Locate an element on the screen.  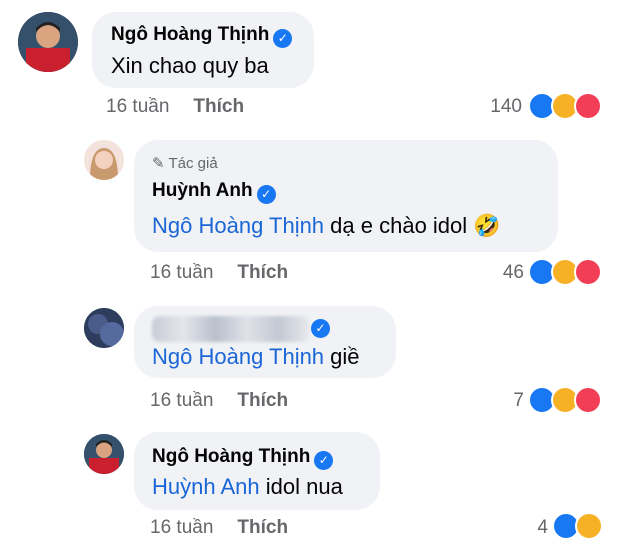
comment-text: Huỳnh Anh idol nua is located at coordinates (247, 486).